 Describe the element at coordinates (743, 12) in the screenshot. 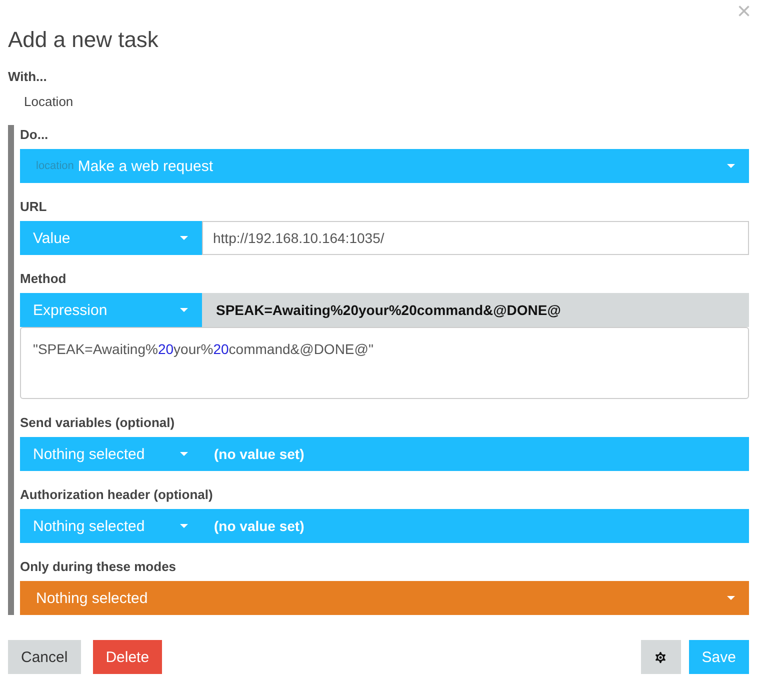

I see `close-icon: ×` at that location.